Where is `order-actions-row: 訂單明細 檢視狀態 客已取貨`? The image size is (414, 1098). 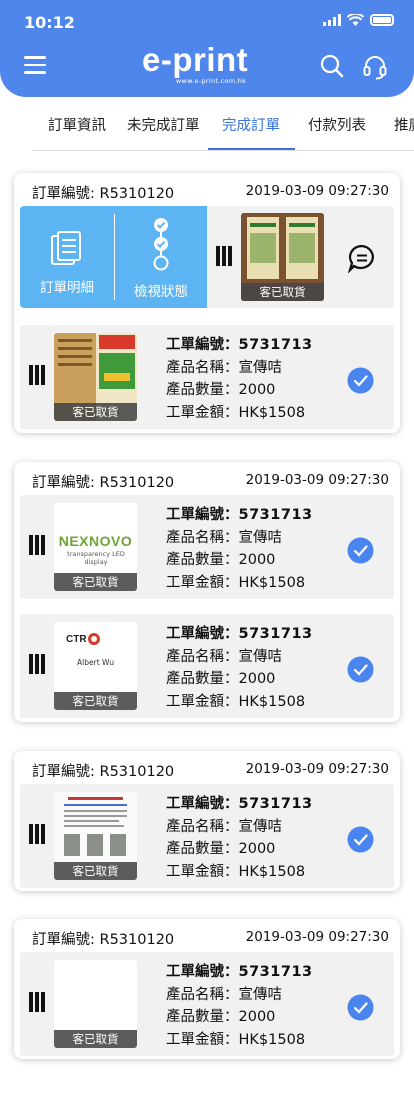 order-actions-row: 訂單明細 檢視狀態 客已取貨 is located at coordinates (207, 257).